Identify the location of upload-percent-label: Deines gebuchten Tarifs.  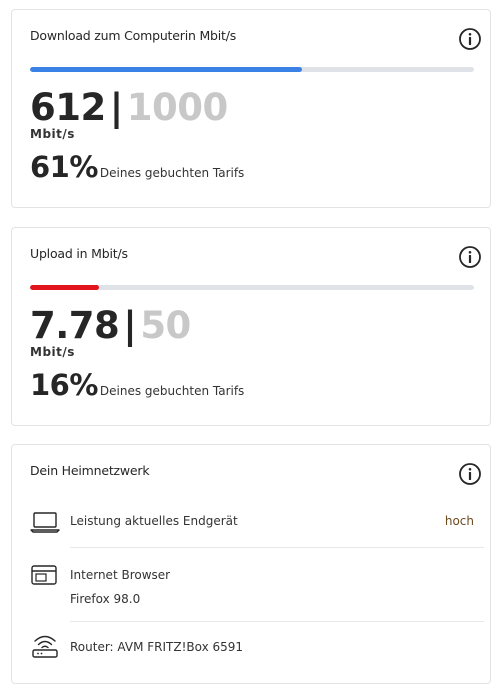
(172, 391).